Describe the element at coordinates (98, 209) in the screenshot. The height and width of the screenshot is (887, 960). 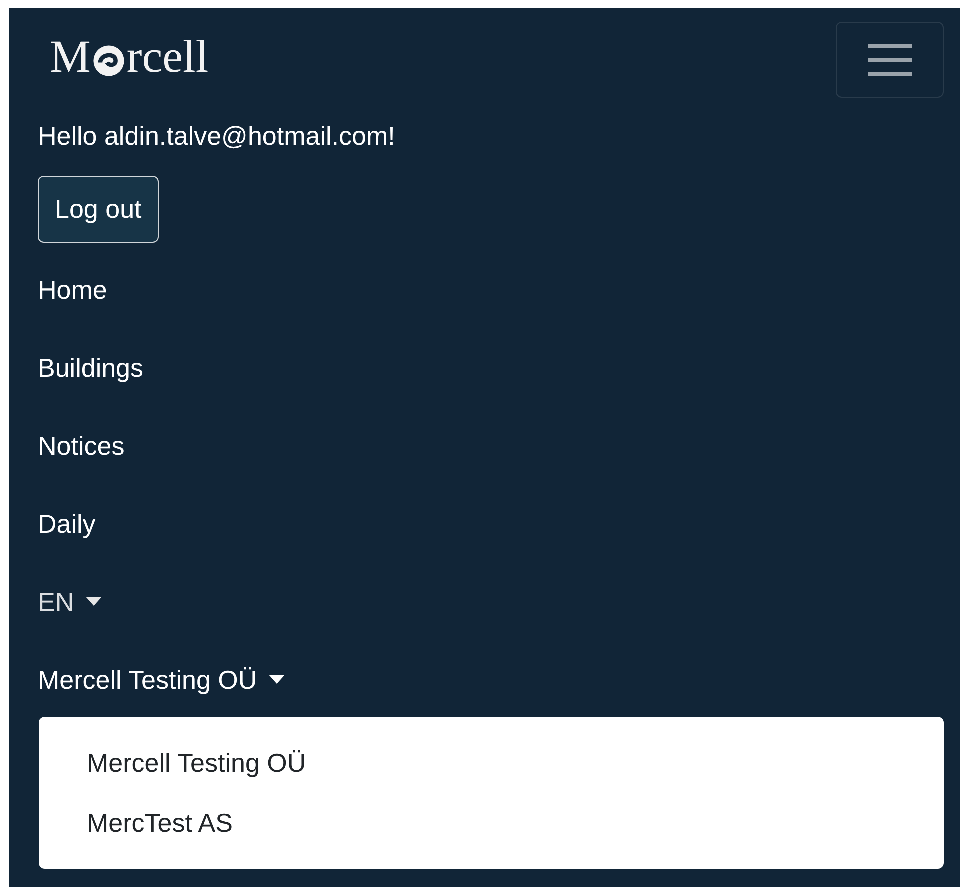
I see `logout-button: Log out` at that location.